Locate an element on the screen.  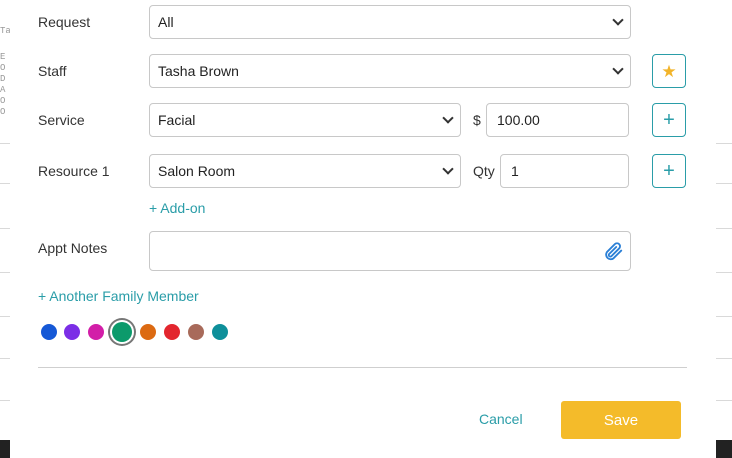
staff-select: Tasha Brown is located at coordinates (390, 71).